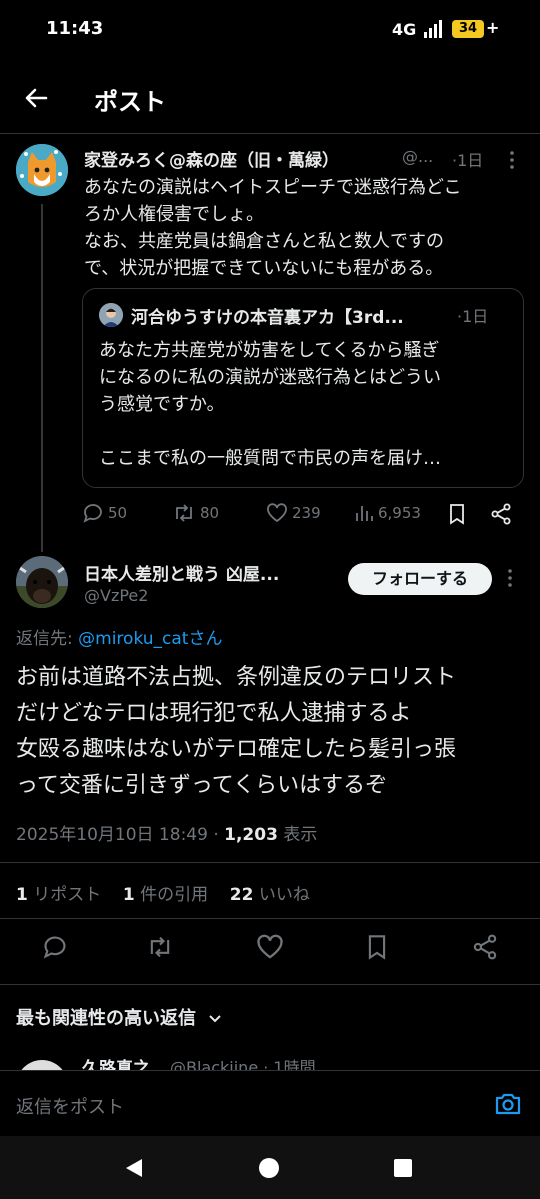 Image resolution: width=540 pixels, height=1199 pixels. What do you see at coordinates (433, 29) in the screenshot?
I see `signal-icon` at bounding box center [433, 29].